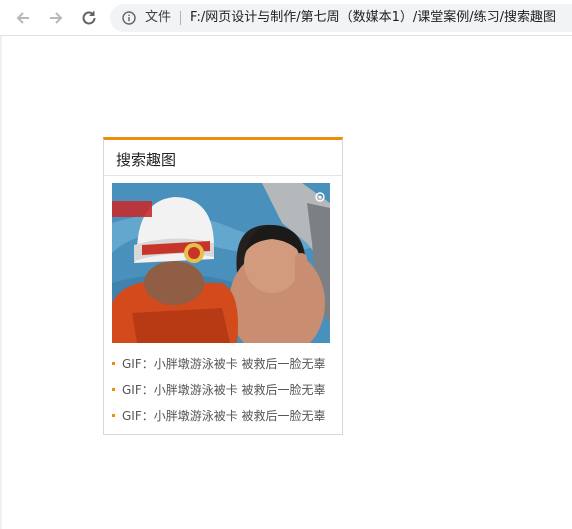  I want to click on forward-button, so click(56, 18).